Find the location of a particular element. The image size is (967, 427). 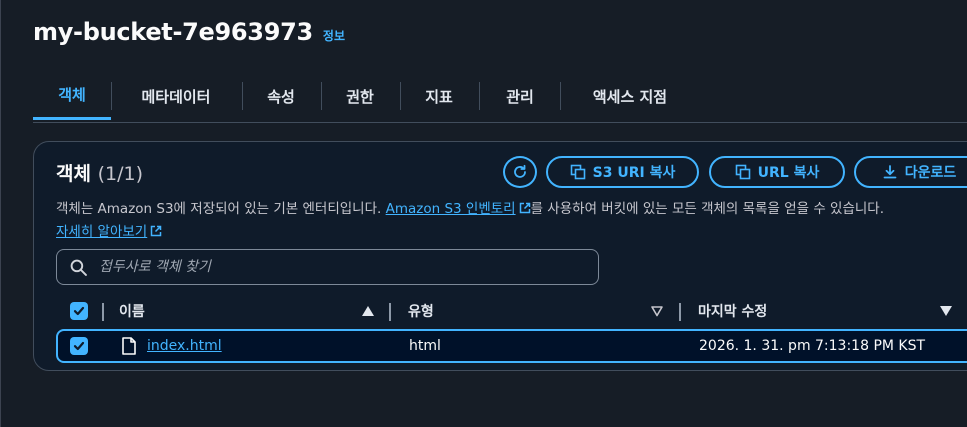

row-checkbox-cell is located at coordinates (79, 346).